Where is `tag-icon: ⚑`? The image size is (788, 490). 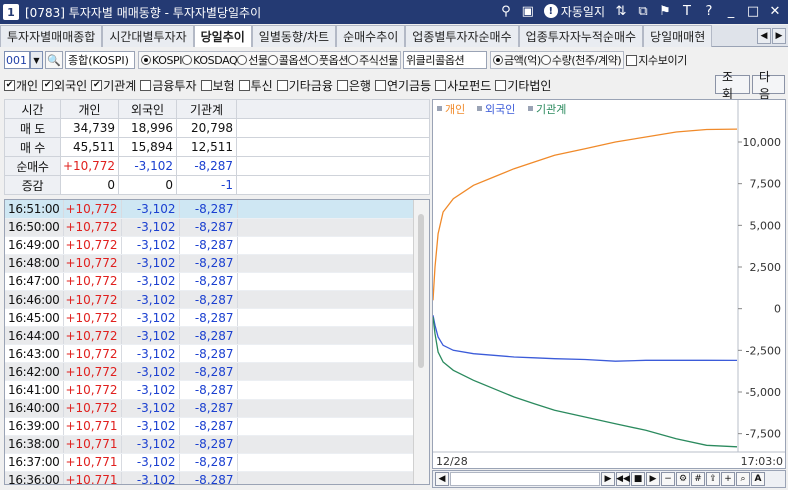 tag-icon: ⚑ is located at coordinates (665, 11).